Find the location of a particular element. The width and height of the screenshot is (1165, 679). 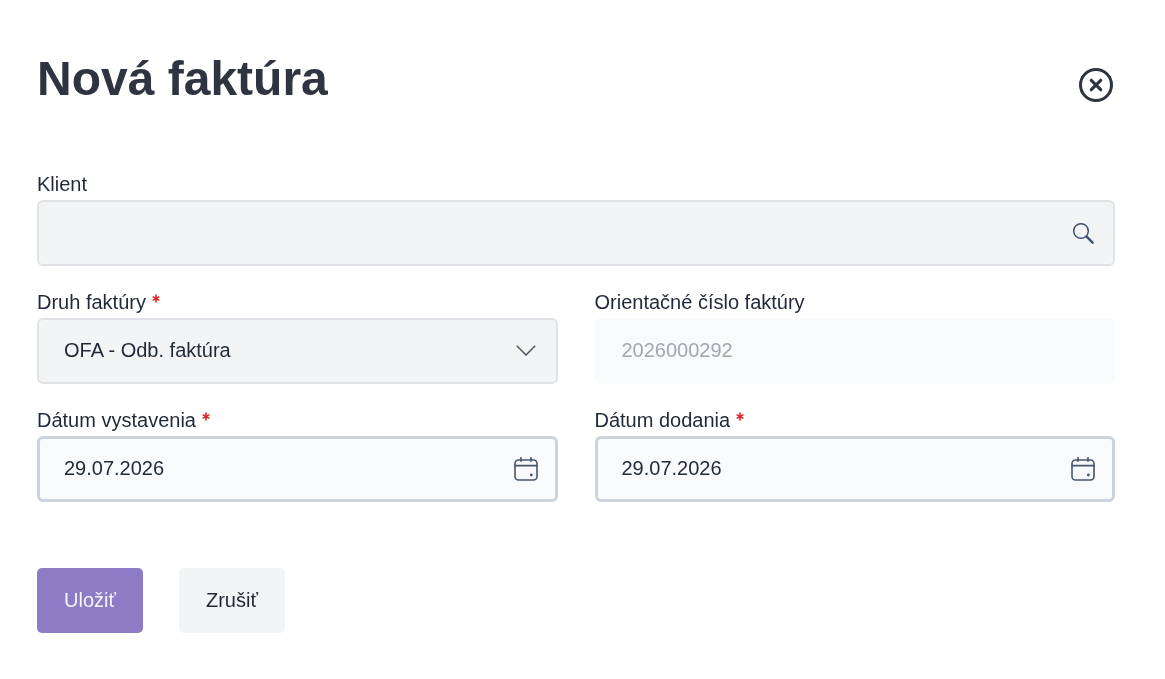

dialog-title: Nová faktúra is located at coordinates (182, 79).